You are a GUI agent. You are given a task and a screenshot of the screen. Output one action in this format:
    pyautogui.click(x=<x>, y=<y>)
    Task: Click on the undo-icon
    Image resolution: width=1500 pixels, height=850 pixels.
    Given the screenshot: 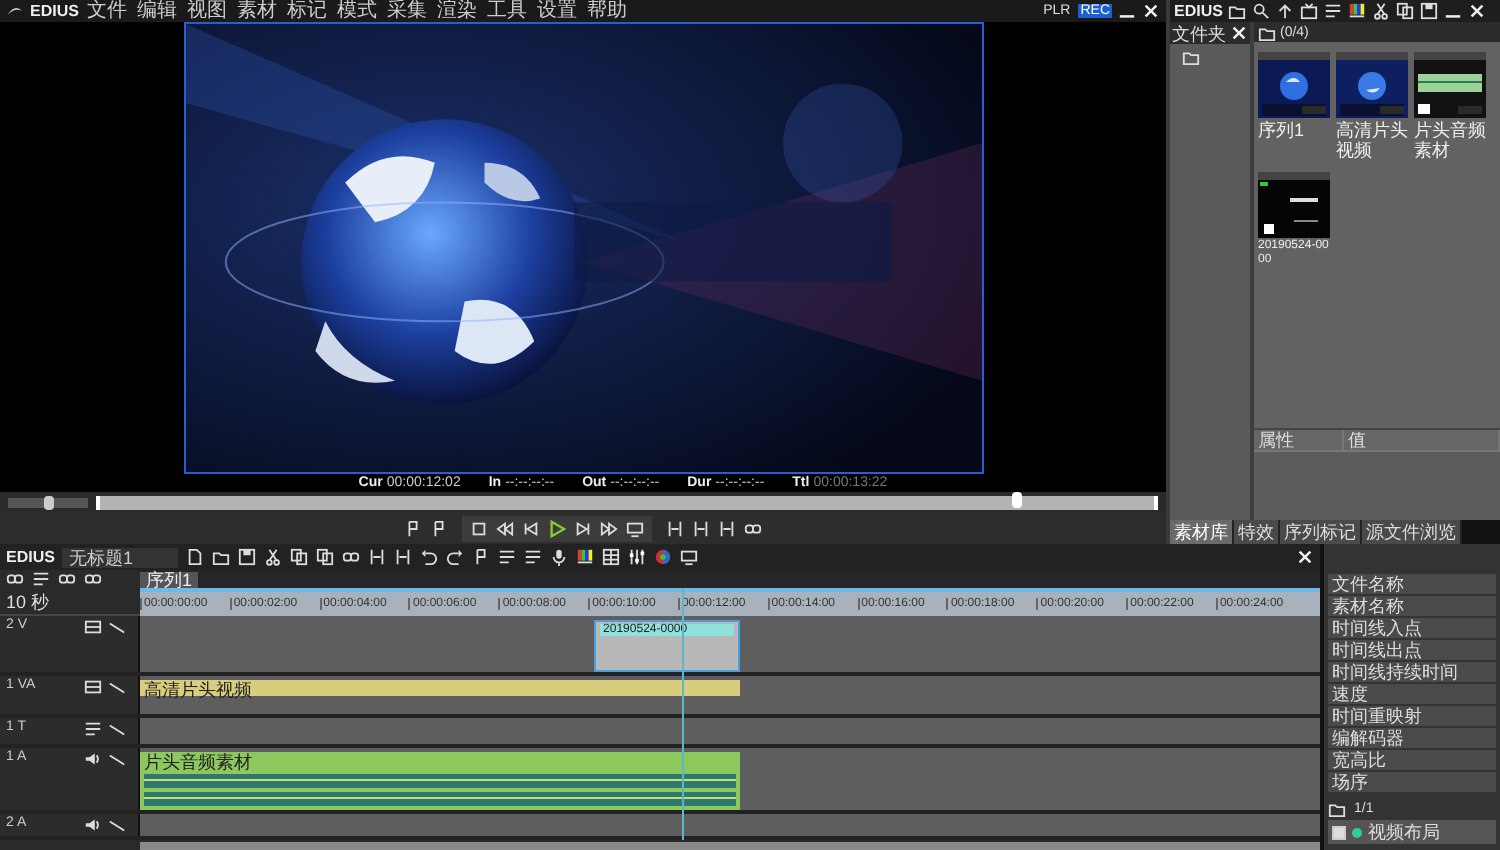 What is the action you would take?
    pyautogui.click(x=429, y=557)
    